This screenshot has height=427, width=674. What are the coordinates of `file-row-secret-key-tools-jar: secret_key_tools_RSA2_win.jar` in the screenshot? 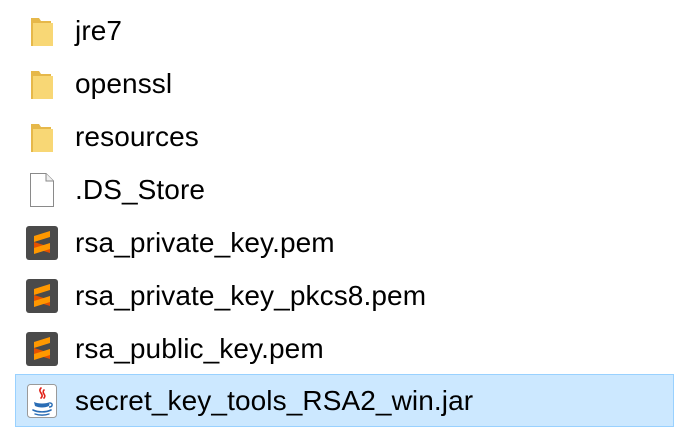 It's located at (344, 400).